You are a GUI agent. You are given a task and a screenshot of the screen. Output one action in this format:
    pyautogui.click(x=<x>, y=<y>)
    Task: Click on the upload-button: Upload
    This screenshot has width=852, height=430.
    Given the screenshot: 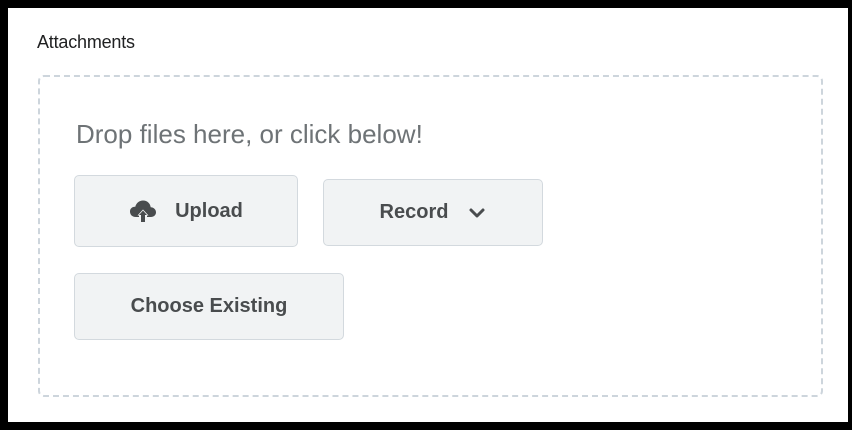 What is the action you would take?
    pyautogui.click(x=186, y=211)
    